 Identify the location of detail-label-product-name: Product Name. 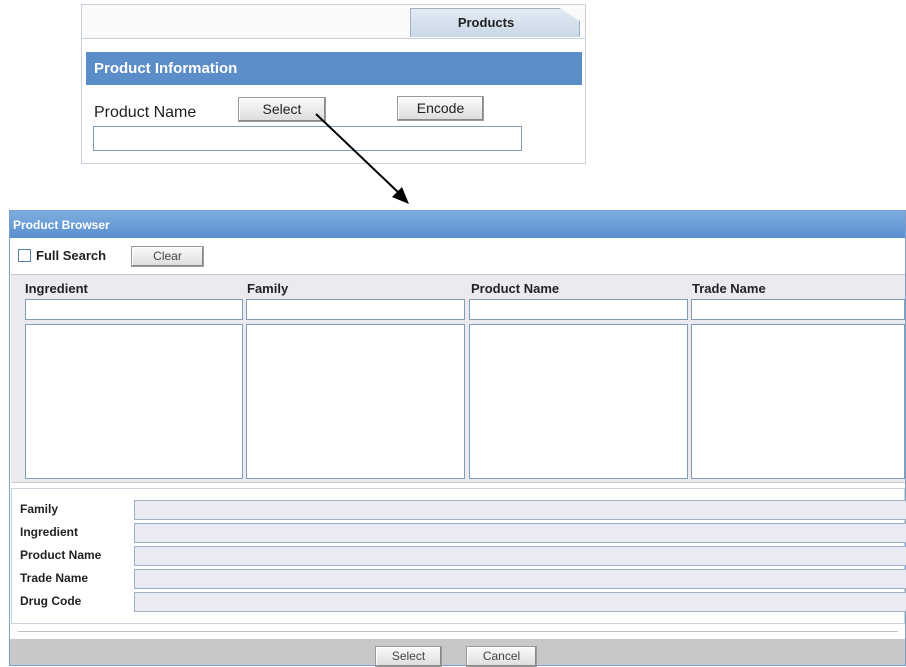
(61, 555).